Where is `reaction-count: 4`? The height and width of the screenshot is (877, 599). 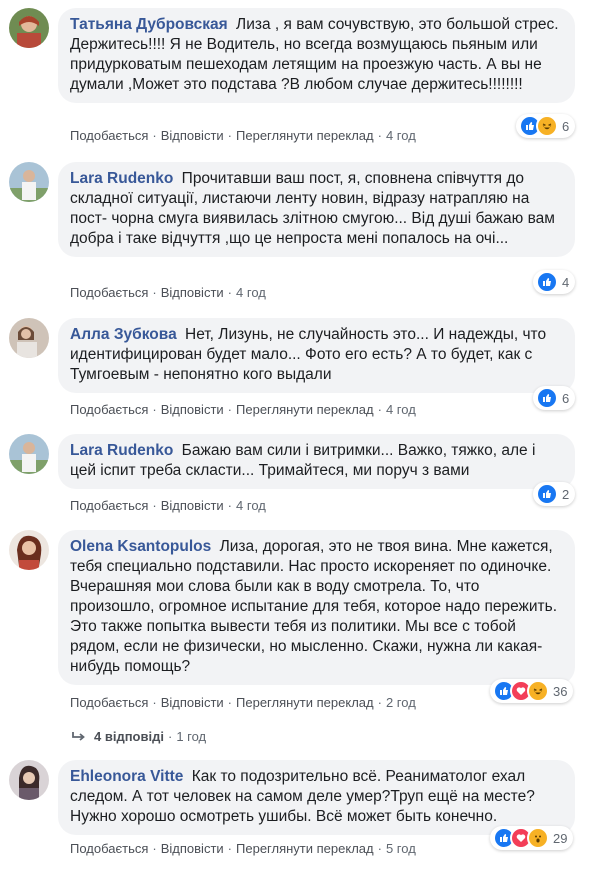 reaction-count: 4 is located at coordinates (566, 282).